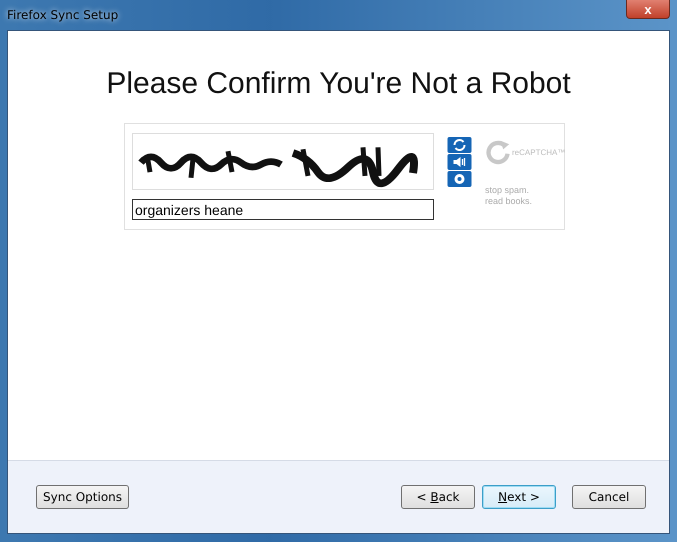 This screenshot has height=542, width=677. Describe the element at coordinates (62, 15) in the screenshot. I see `window-title: Firefox Sync Setup` at that location.